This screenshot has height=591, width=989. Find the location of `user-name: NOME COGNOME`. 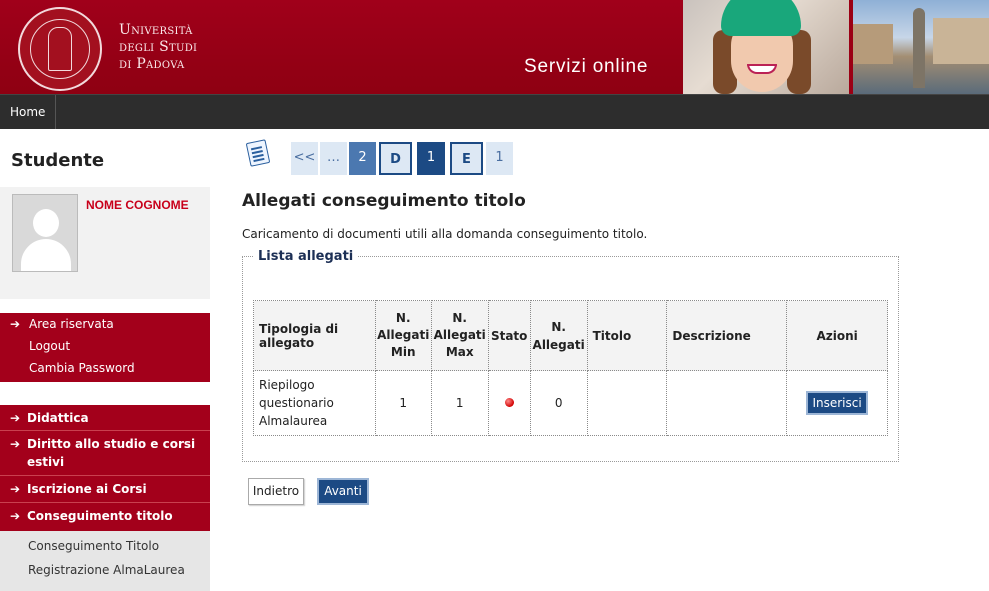

user-name: NOME COGNOME is located at coordinates (137, 205).